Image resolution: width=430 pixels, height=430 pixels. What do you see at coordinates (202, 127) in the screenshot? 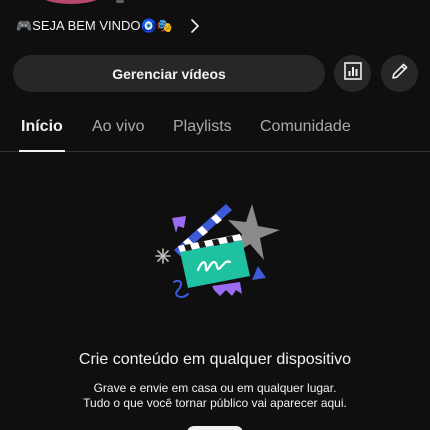
I see `tab-playlists: Playlists` at bounding box center [202, 127].